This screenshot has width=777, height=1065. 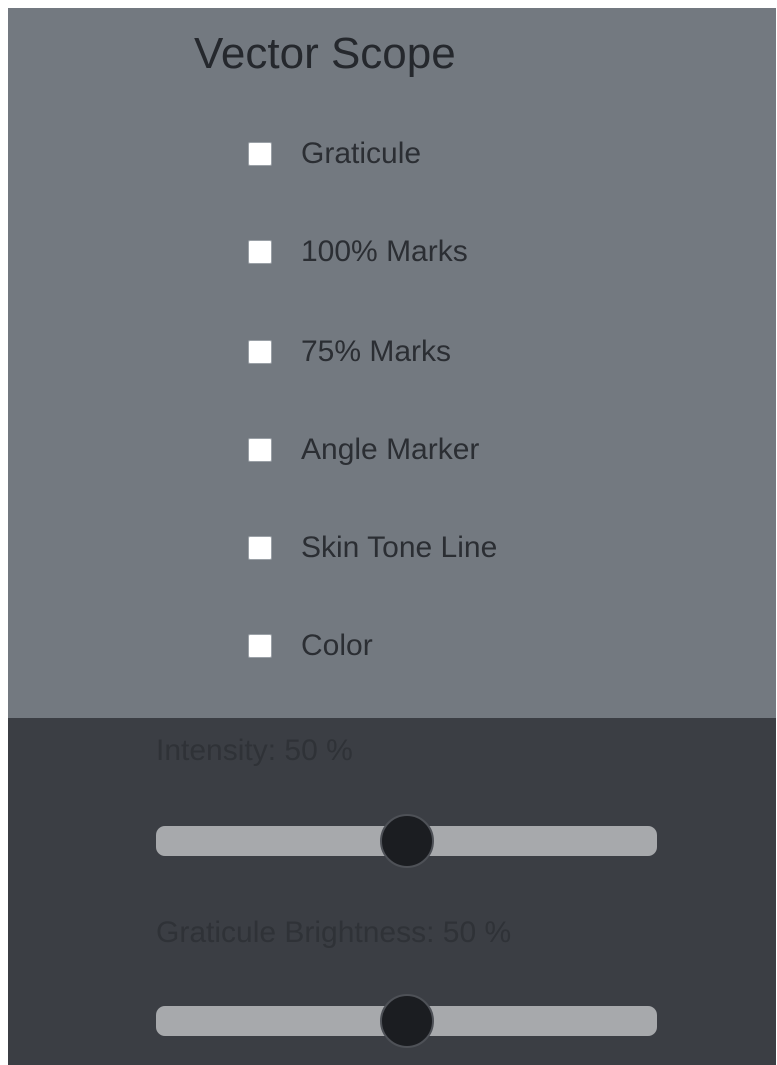 What do you see at coordinates (260, 450) in the screenshot?
I see `angle-marker-checkbox` at bounding box center [260, 450].